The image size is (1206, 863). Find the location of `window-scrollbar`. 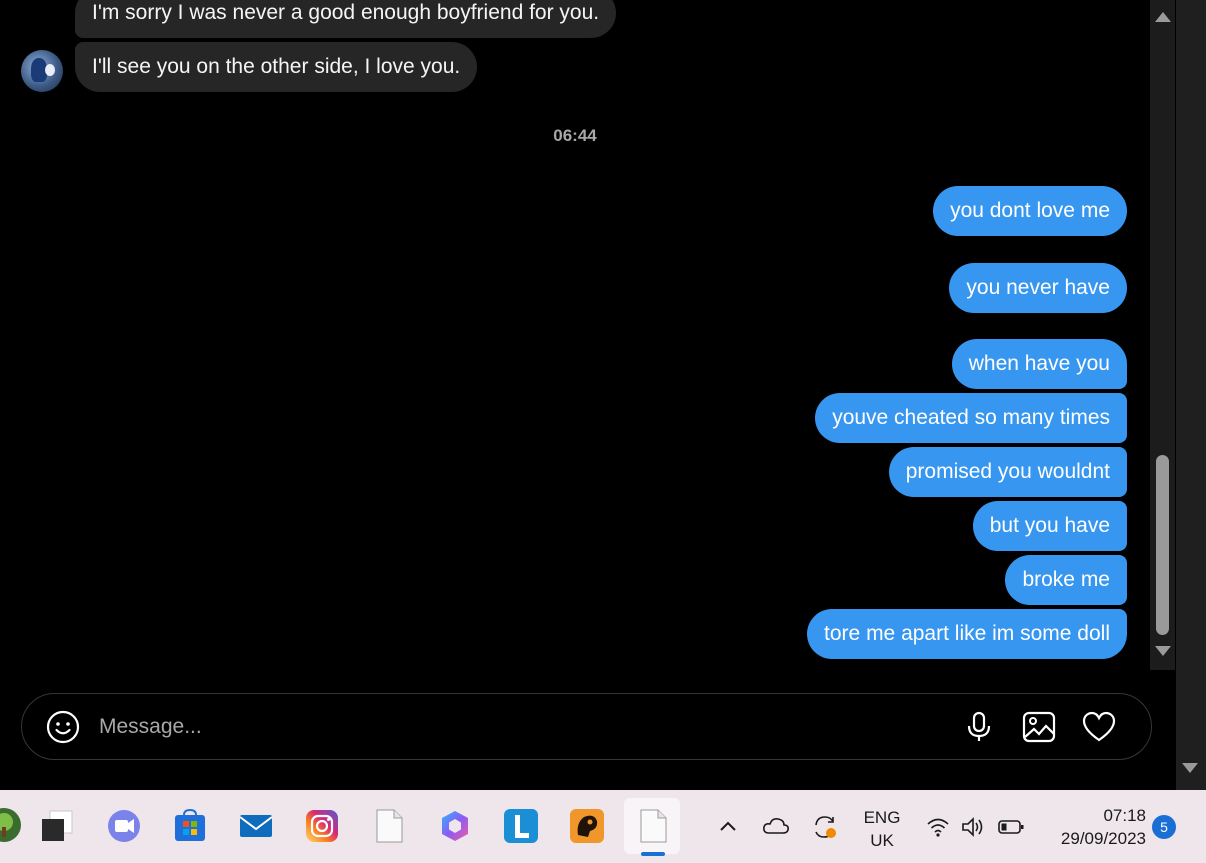

window-scrollbar is located at coordinates (1191, 395).